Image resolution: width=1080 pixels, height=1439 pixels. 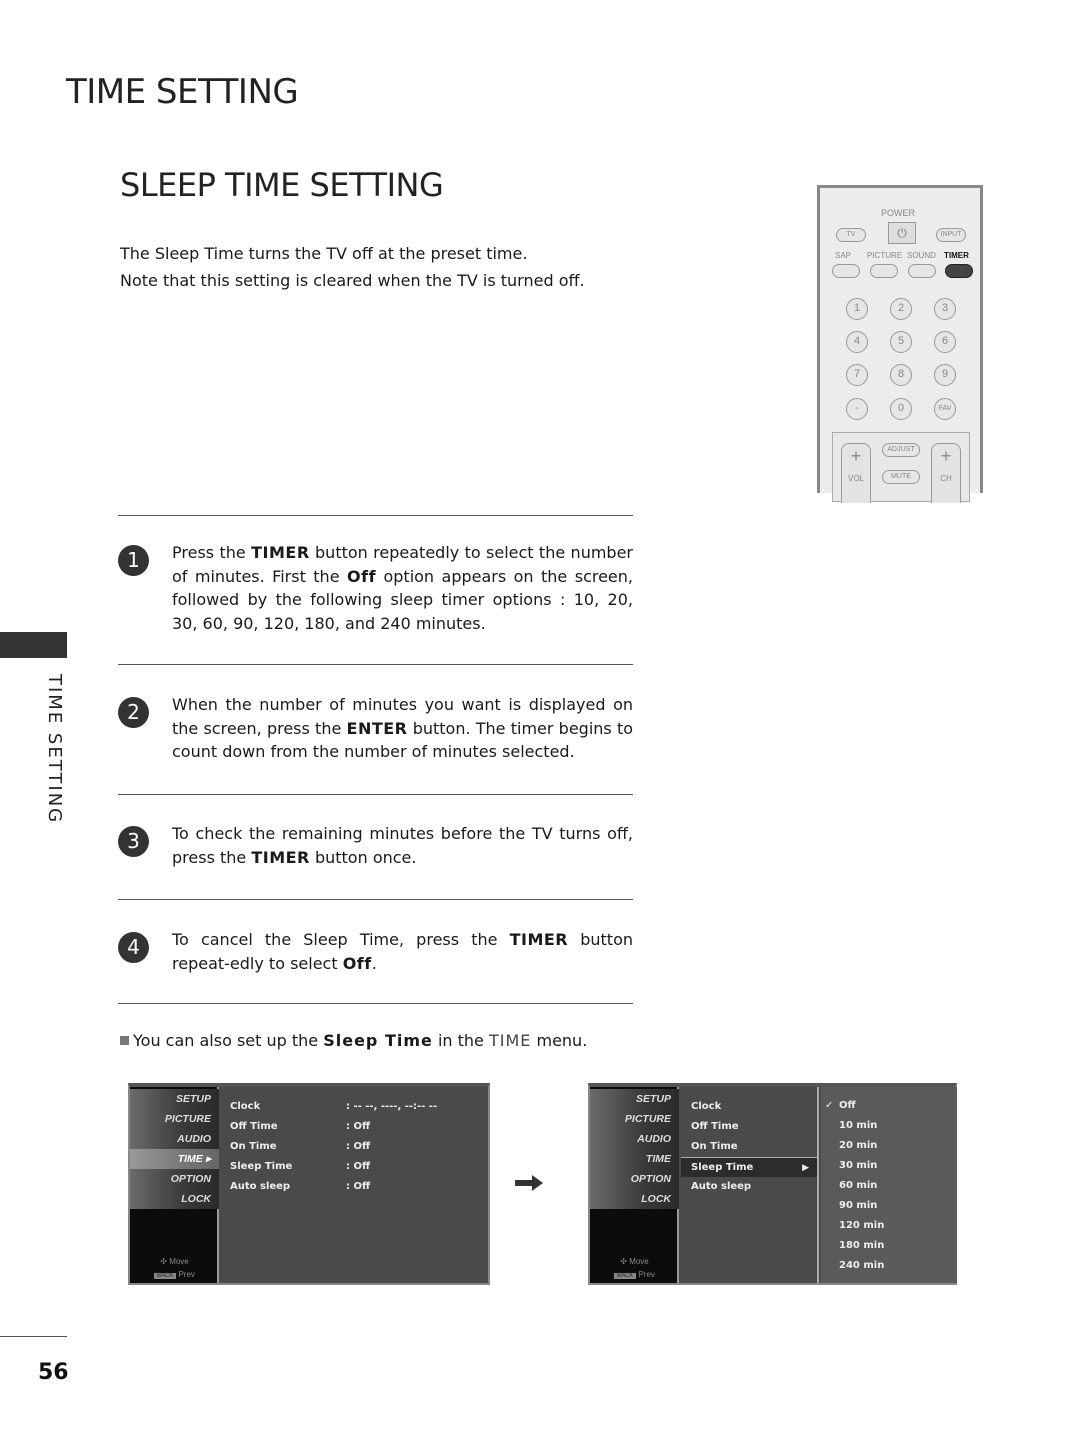 What do you see at coordinates (921, 255) in the screenshot?
I see `sound-label: SOUND` at bounding box center [921, 255].